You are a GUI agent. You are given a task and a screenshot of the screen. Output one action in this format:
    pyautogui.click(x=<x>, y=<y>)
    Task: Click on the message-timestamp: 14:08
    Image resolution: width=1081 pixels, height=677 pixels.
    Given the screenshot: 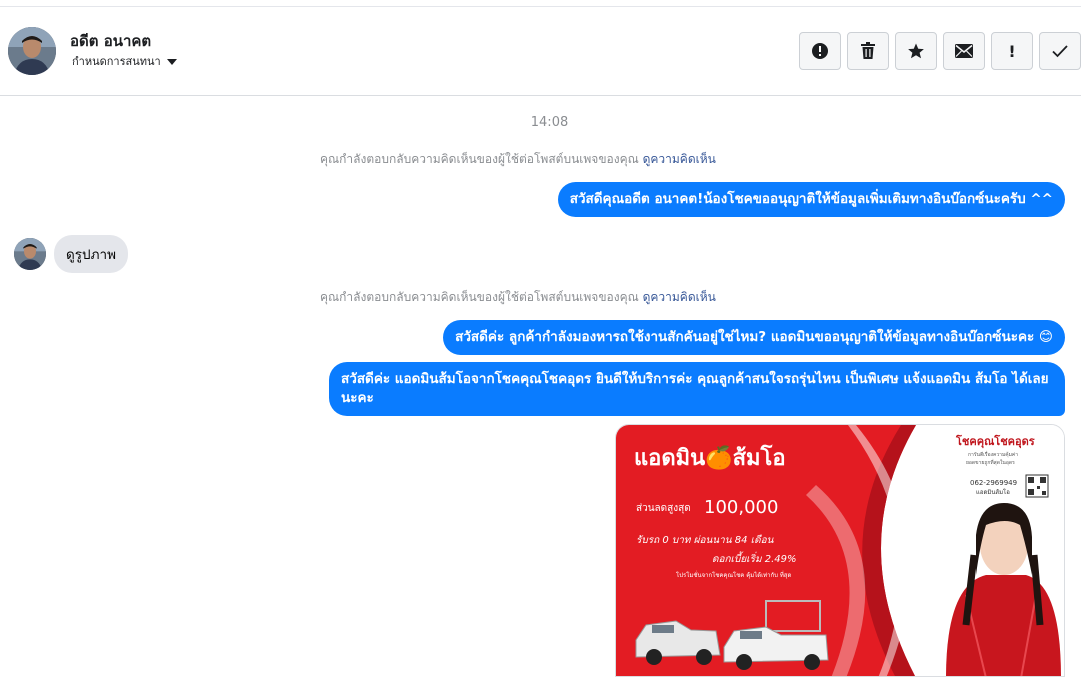 What is the action you would take?
    pyautogui.click(x=549, y=122)
    